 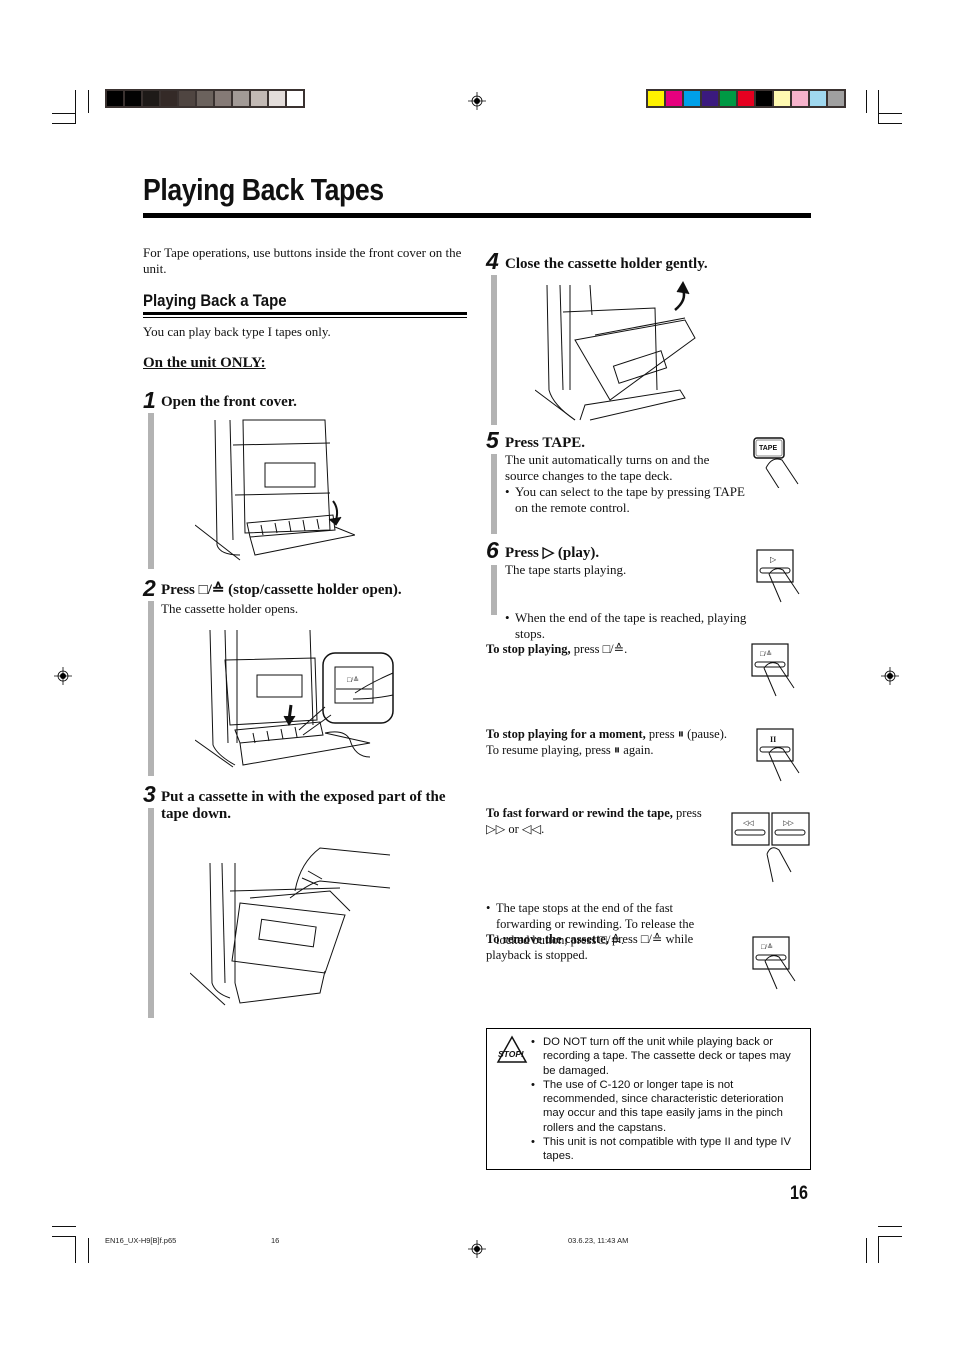 What do you see at coordinates (606, 264) in the screenshot?
I see `step-heading: Close the cassette holder gently.` at bounding box center [606, 264].